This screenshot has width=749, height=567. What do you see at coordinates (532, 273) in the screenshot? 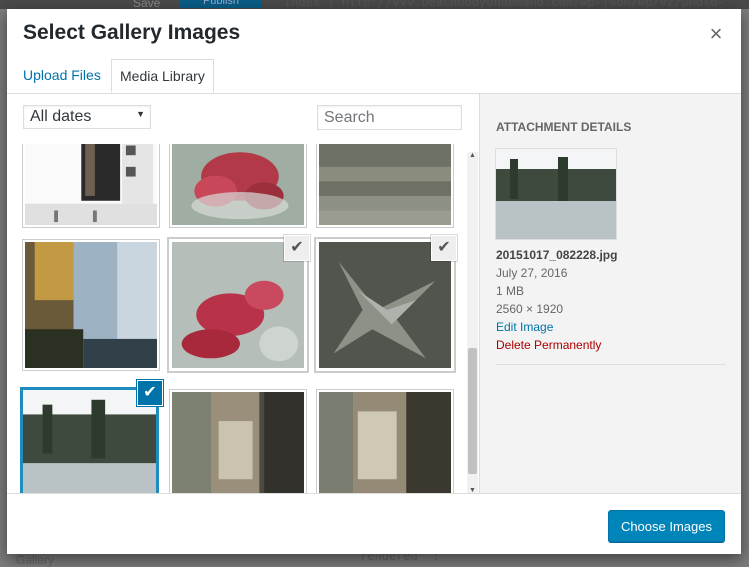
I see `attachment-date: July 27, 2016` at bounding box center [532, 273].